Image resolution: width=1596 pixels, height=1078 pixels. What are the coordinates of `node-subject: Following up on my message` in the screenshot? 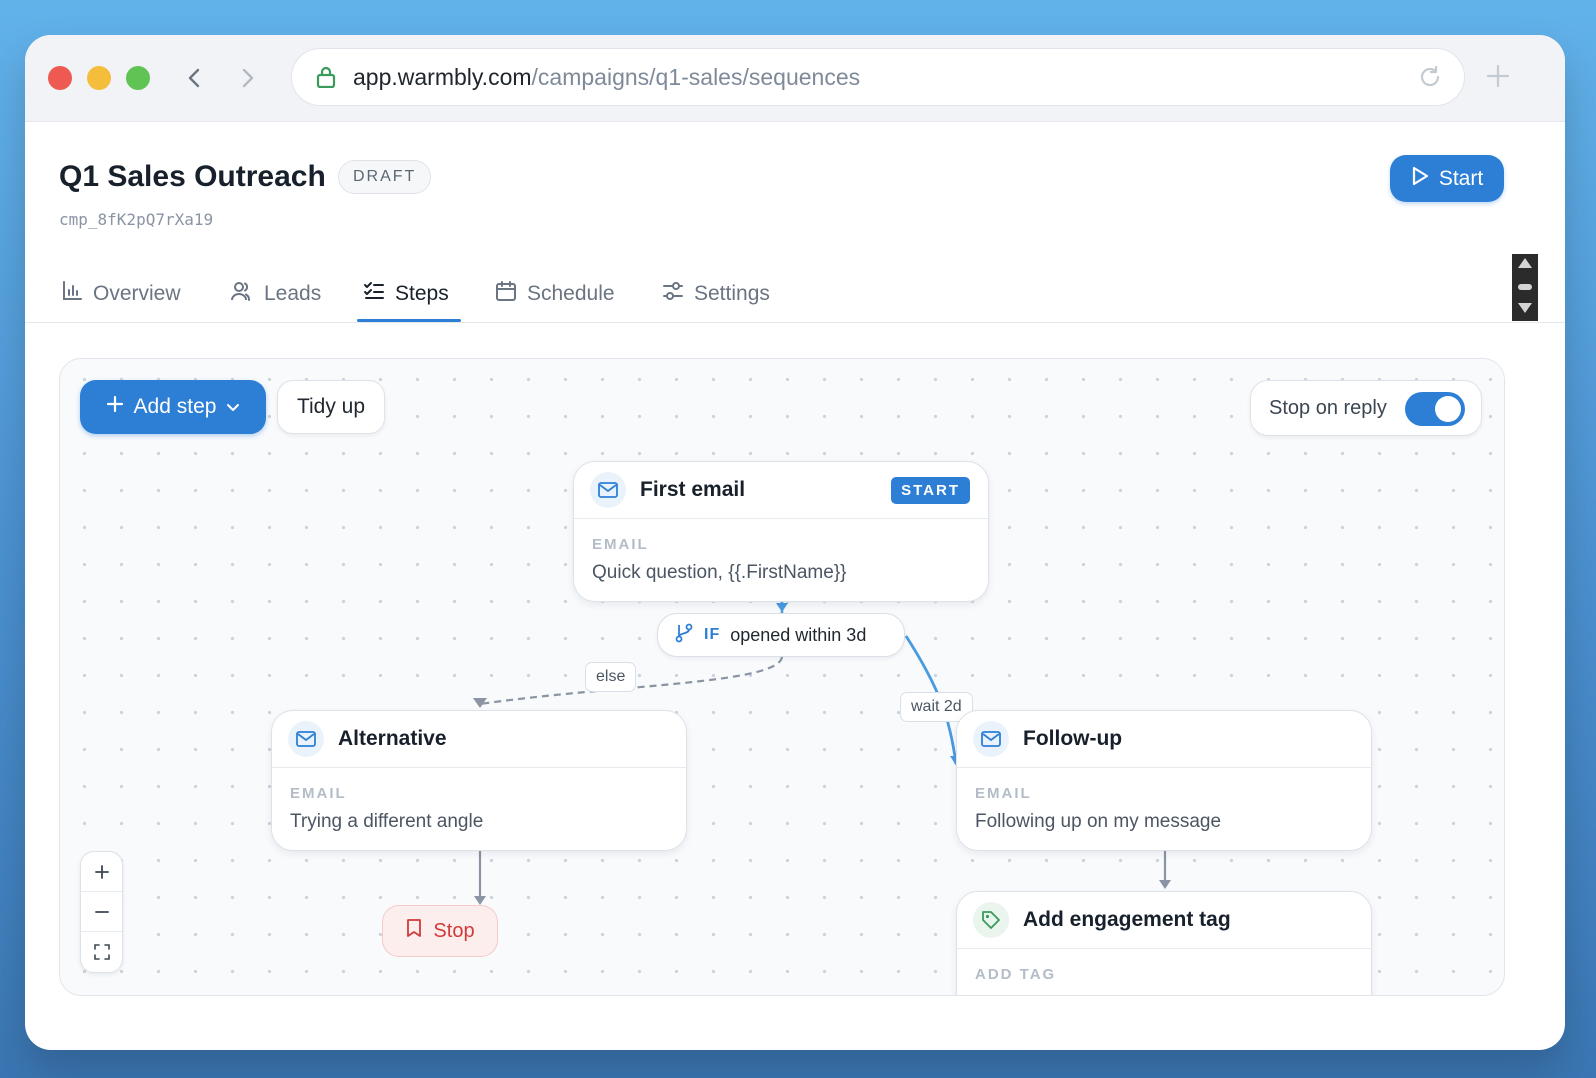 It's located at (1098, 821).